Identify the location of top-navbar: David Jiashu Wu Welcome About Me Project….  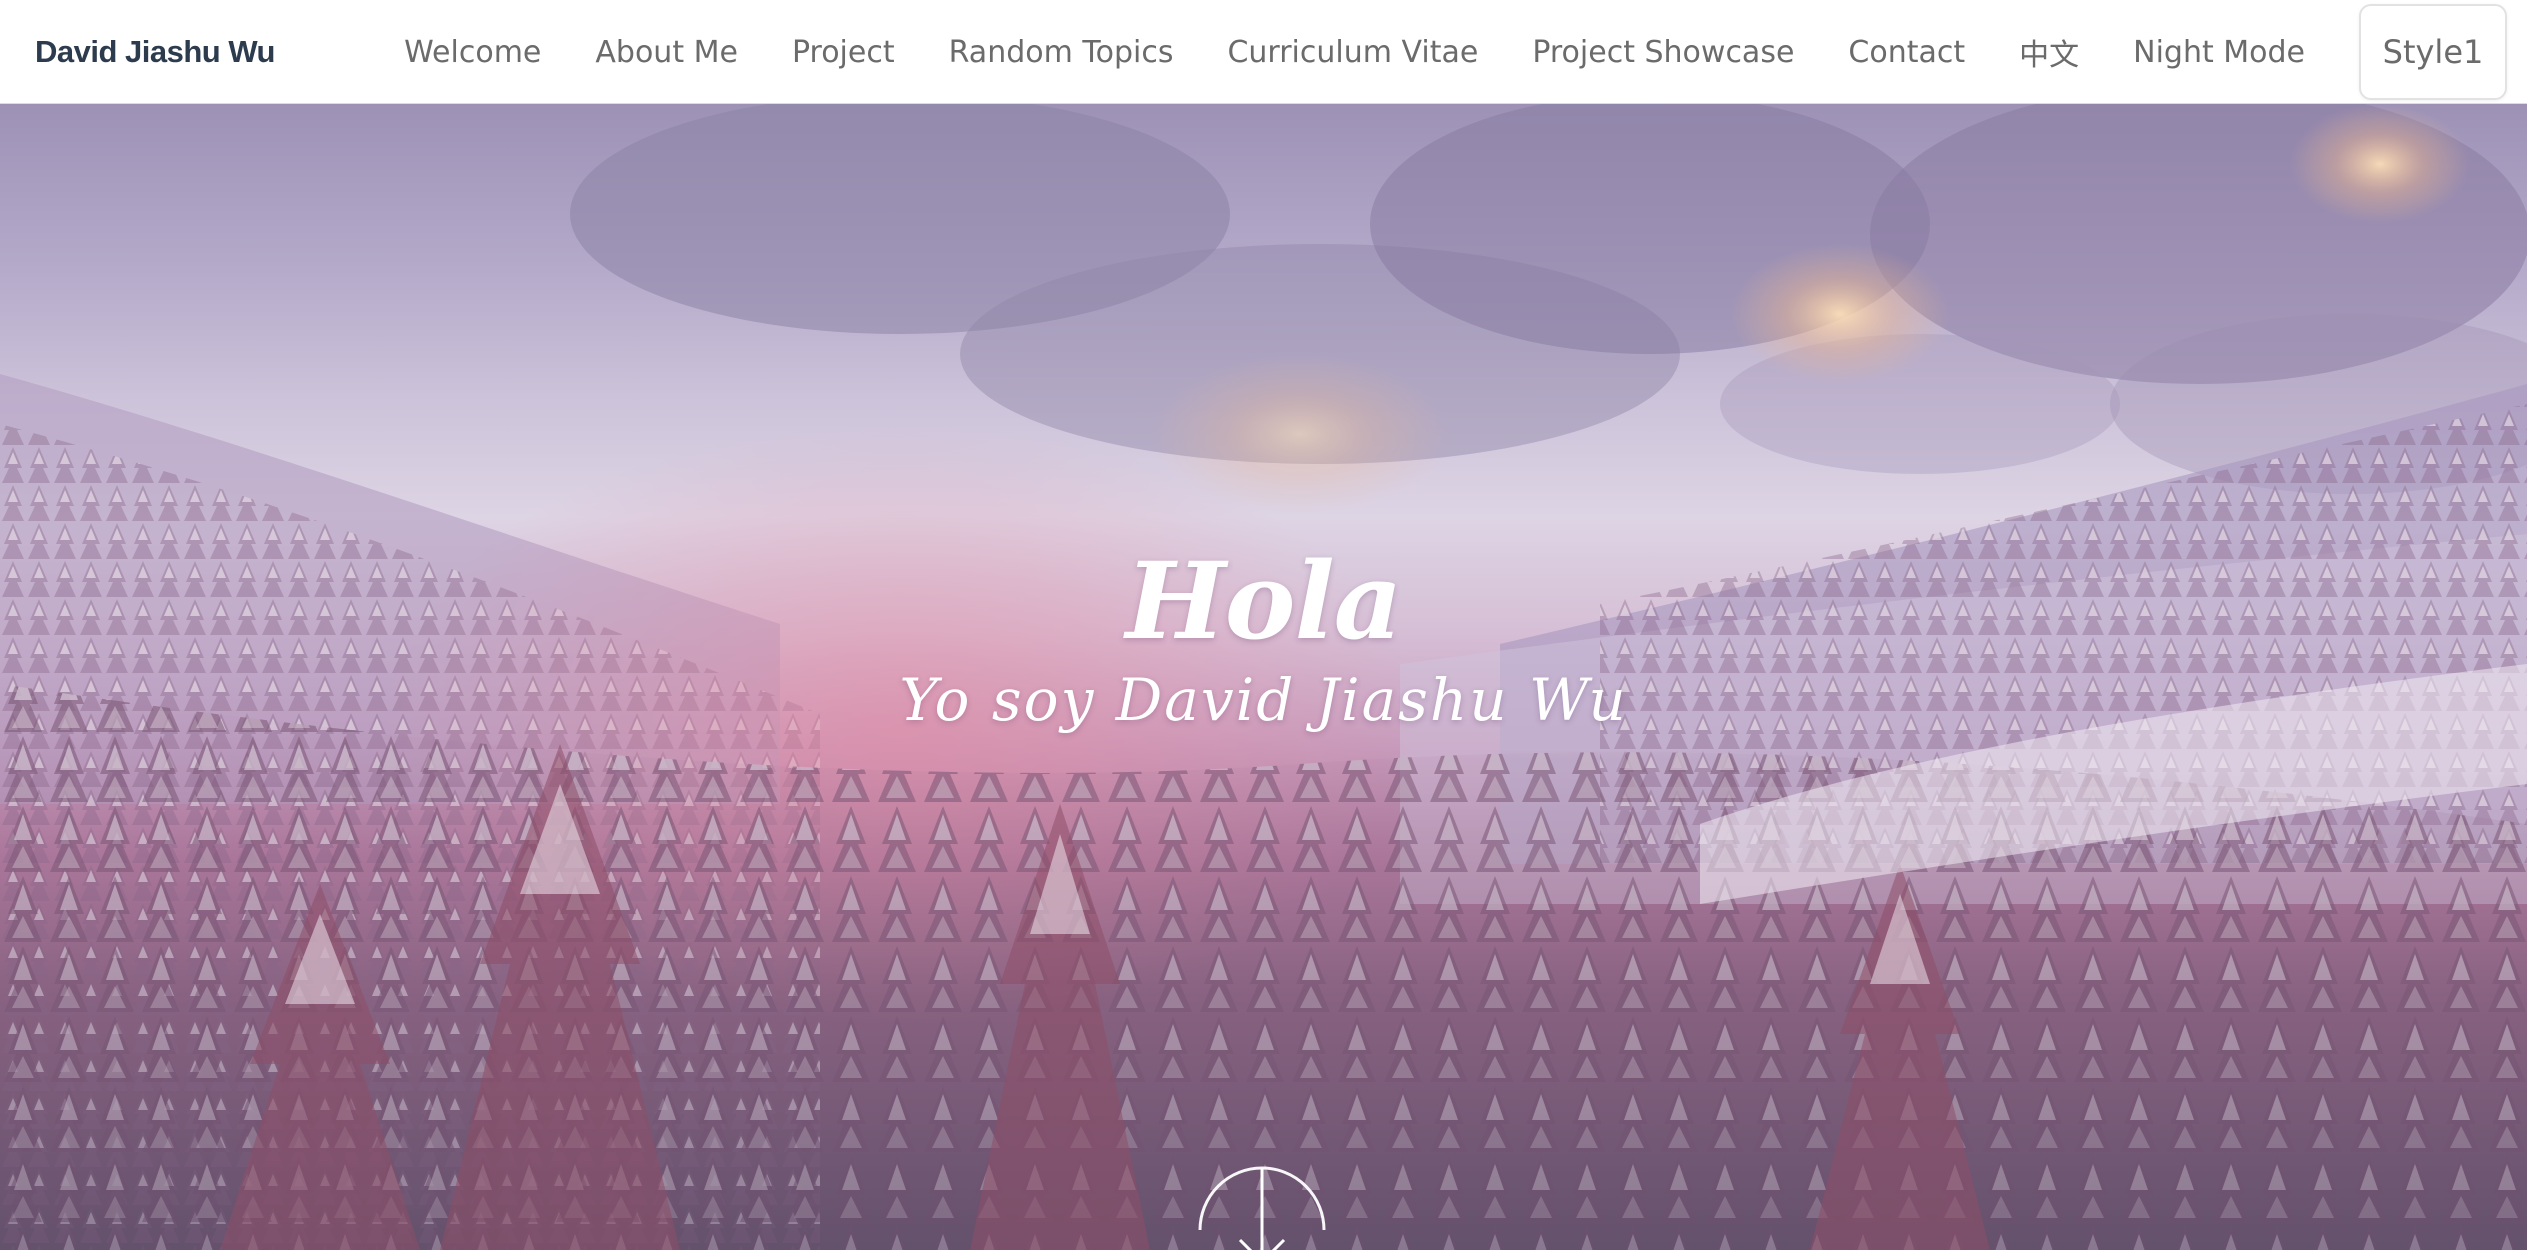
(1263, 52).